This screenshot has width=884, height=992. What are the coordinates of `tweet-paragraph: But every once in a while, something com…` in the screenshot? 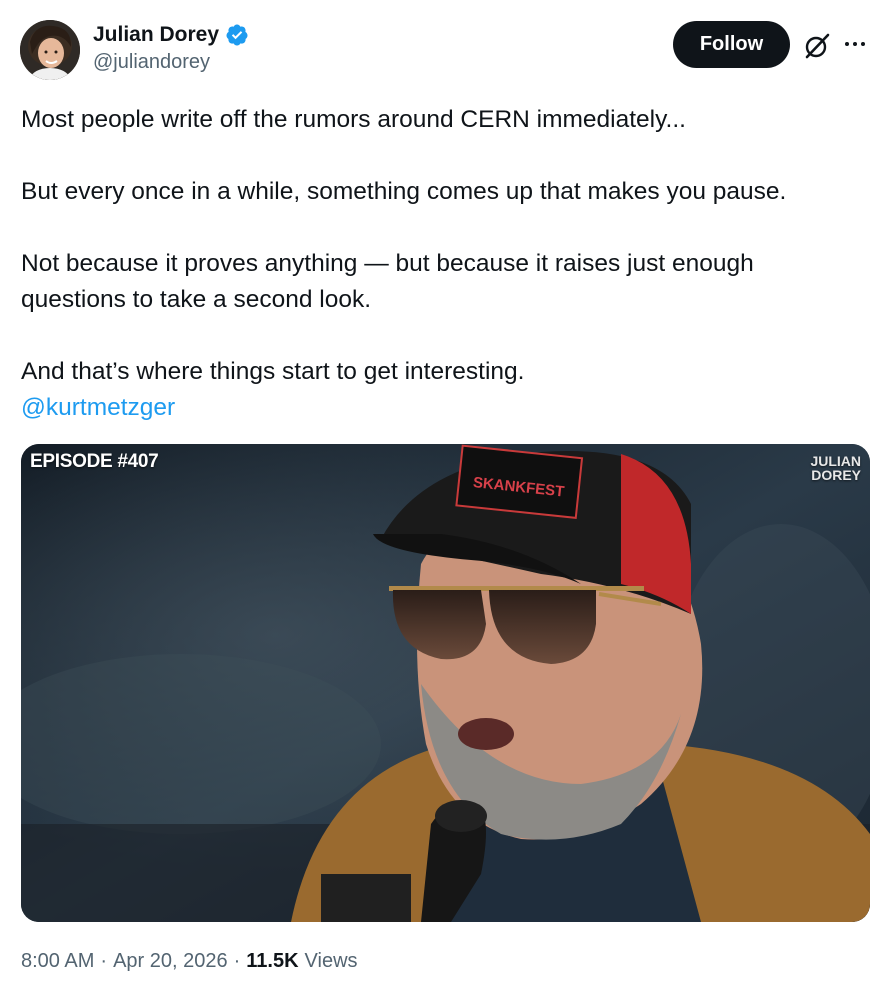 It's located at (404, 191).